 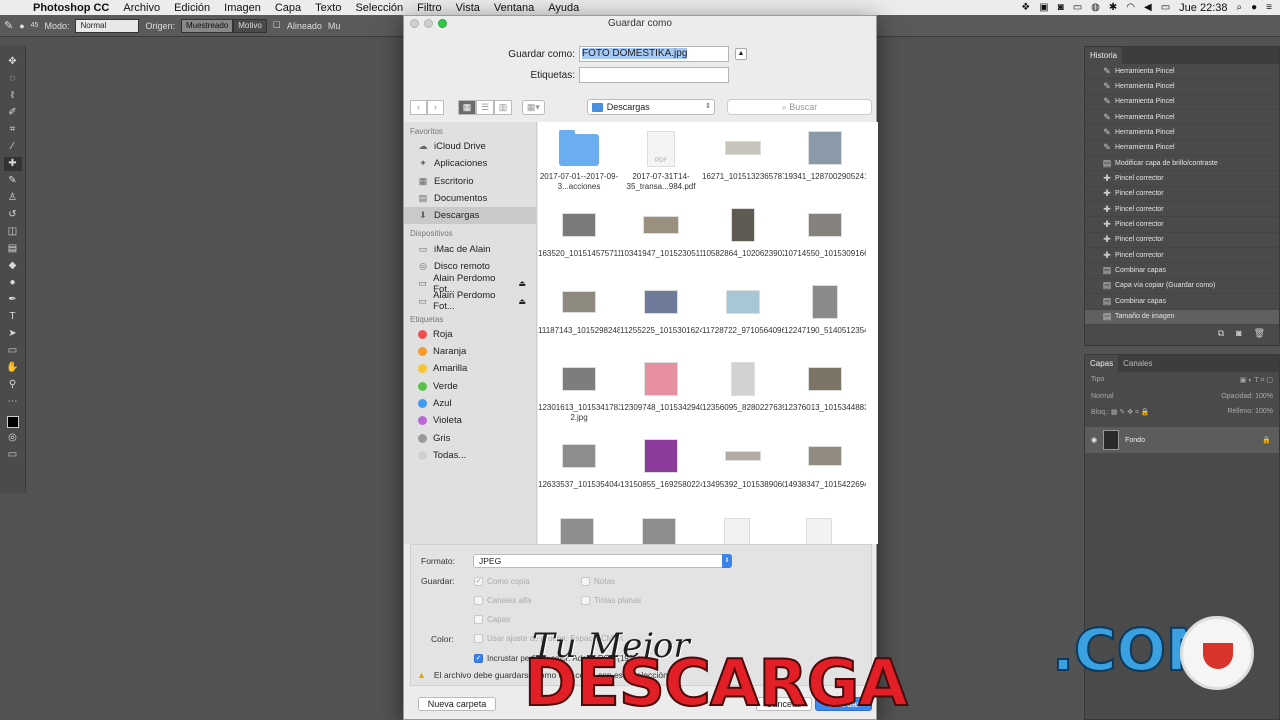 What do you see at coordinates (1113, 7) in the screenshot?
I see `bluetooth-icon: ✱` at bounding box center [1113, 7].